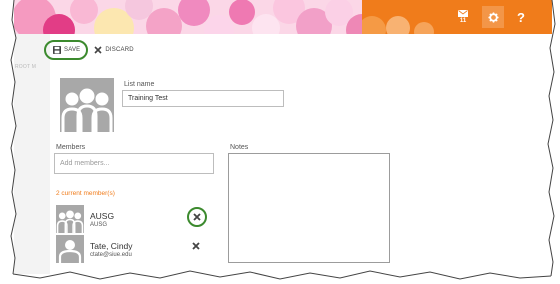 The image size is (560, 284). I want to click on notes-label: Notes, so click(239, 147).